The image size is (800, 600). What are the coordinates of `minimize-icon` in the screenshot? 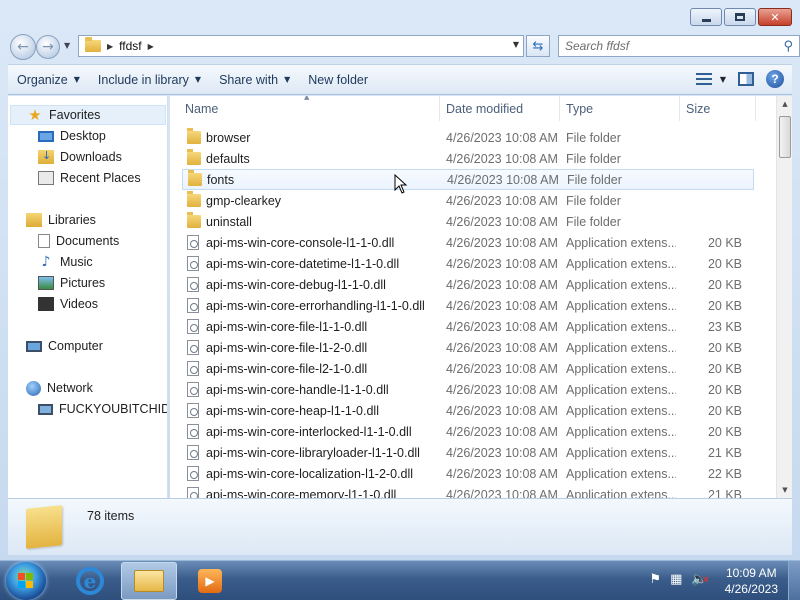 It's located at (706, 20).